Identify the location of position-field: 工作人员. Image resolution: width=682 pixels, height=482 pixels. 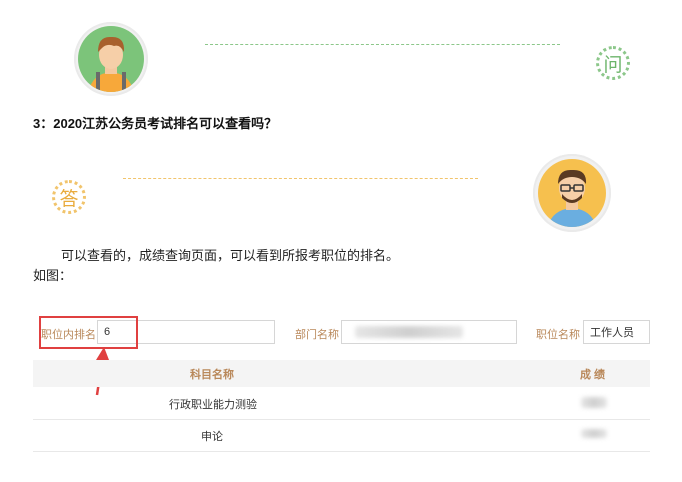
(616, 332).